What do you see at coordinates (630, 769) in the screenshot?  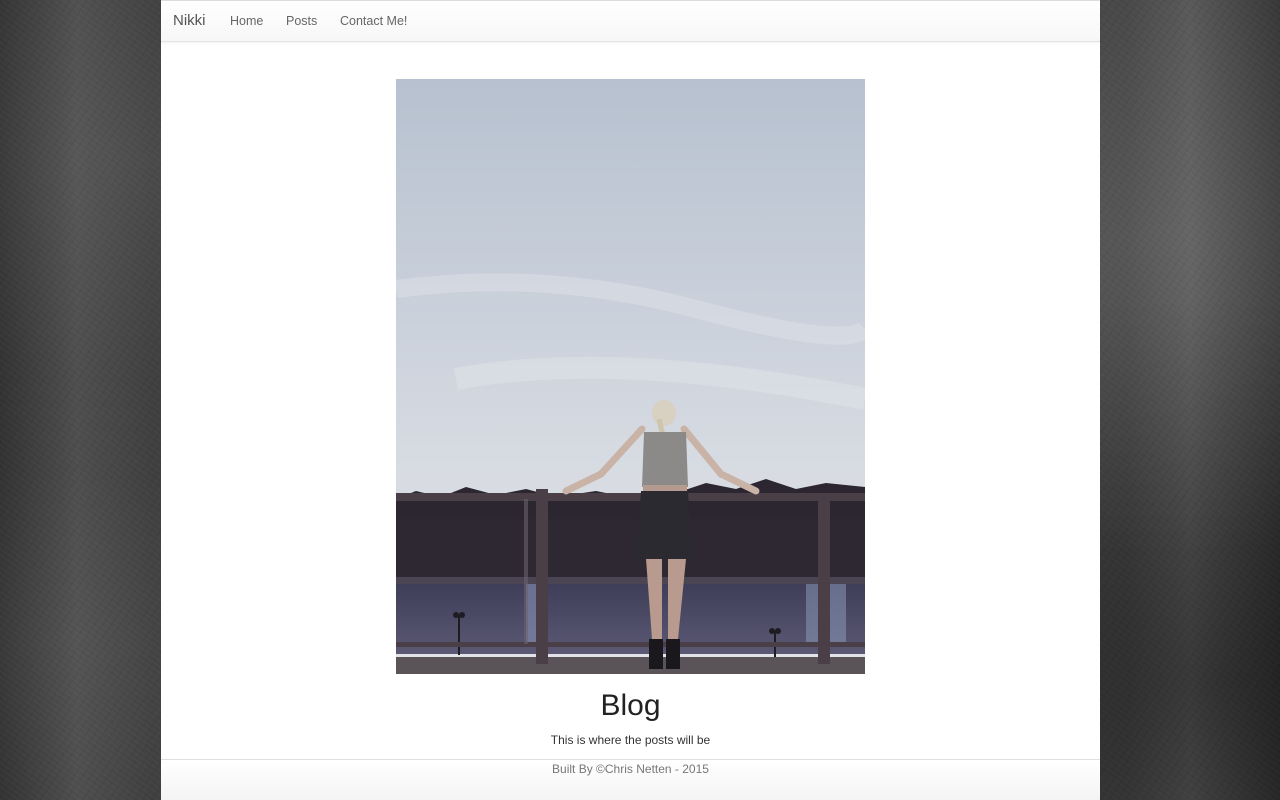 I see `footer-text: Built By ©Chris Netten - 2015` at bounding box center [630, 769].